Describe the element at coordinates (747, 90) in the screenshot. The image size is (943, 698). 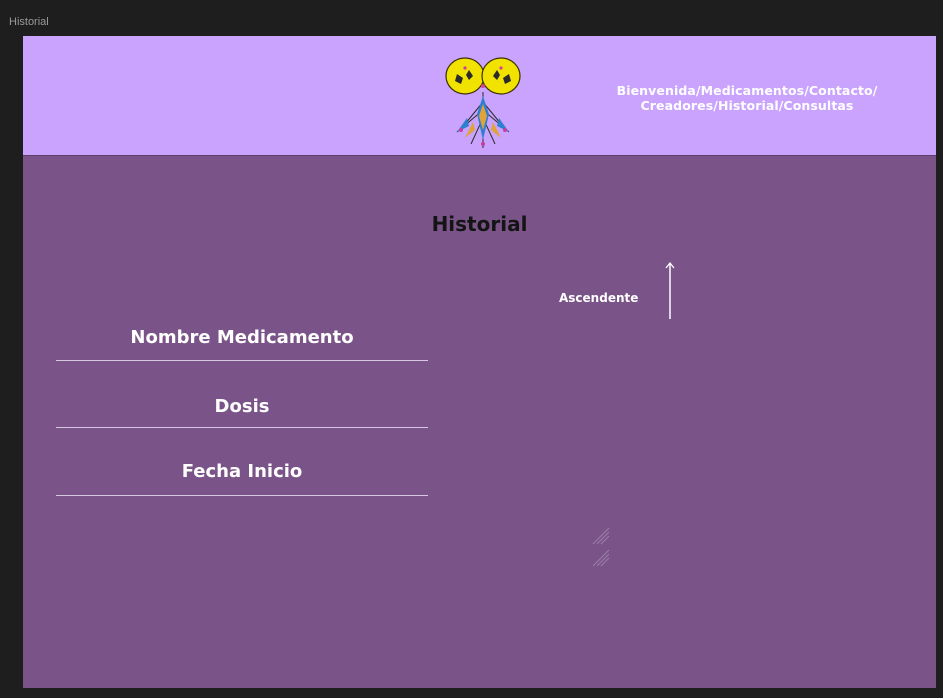
I see `nav-line-primary: Bienvenida/Medicamentos/Contacto/` at that location.